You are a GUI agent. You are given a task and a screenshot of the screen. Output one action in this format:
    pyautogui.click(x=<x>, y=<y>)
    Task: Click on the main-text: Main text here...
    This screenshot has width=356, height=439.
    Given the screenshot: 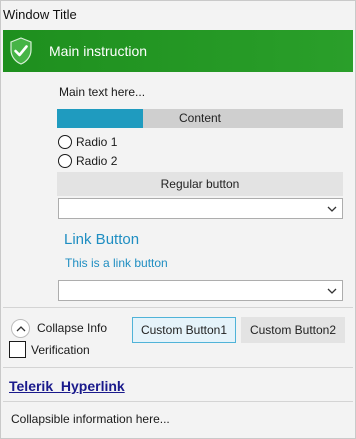 What is the action you would take?
    pyautogui.click(x=102, y=92)
    